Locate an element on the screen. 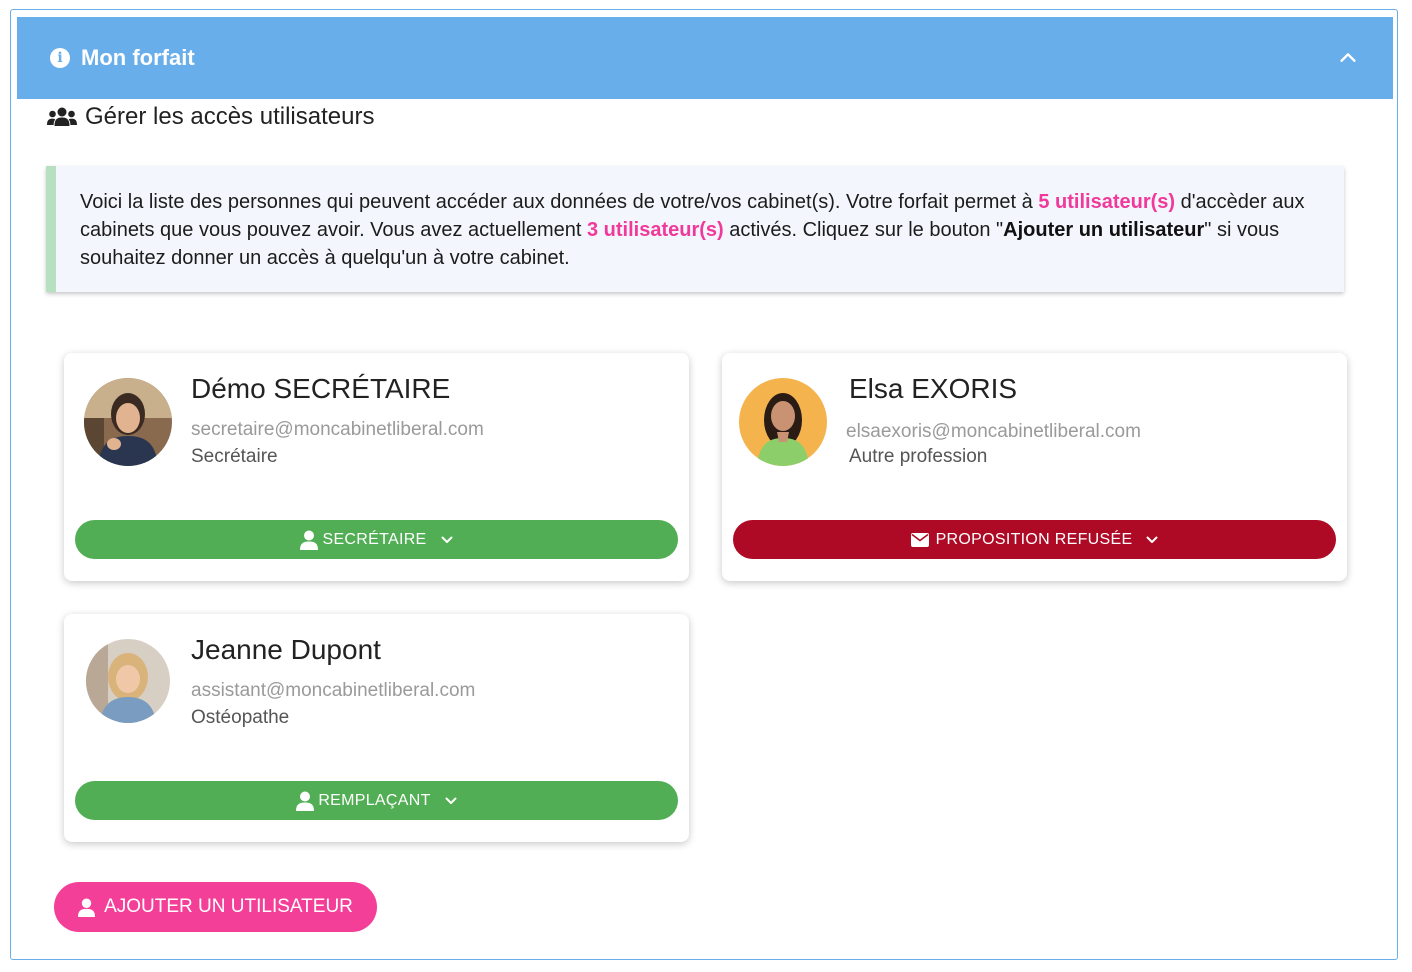 The height and width of the screenshot is (972, 1412). envelope-icon is located at coordinates (919, 539).